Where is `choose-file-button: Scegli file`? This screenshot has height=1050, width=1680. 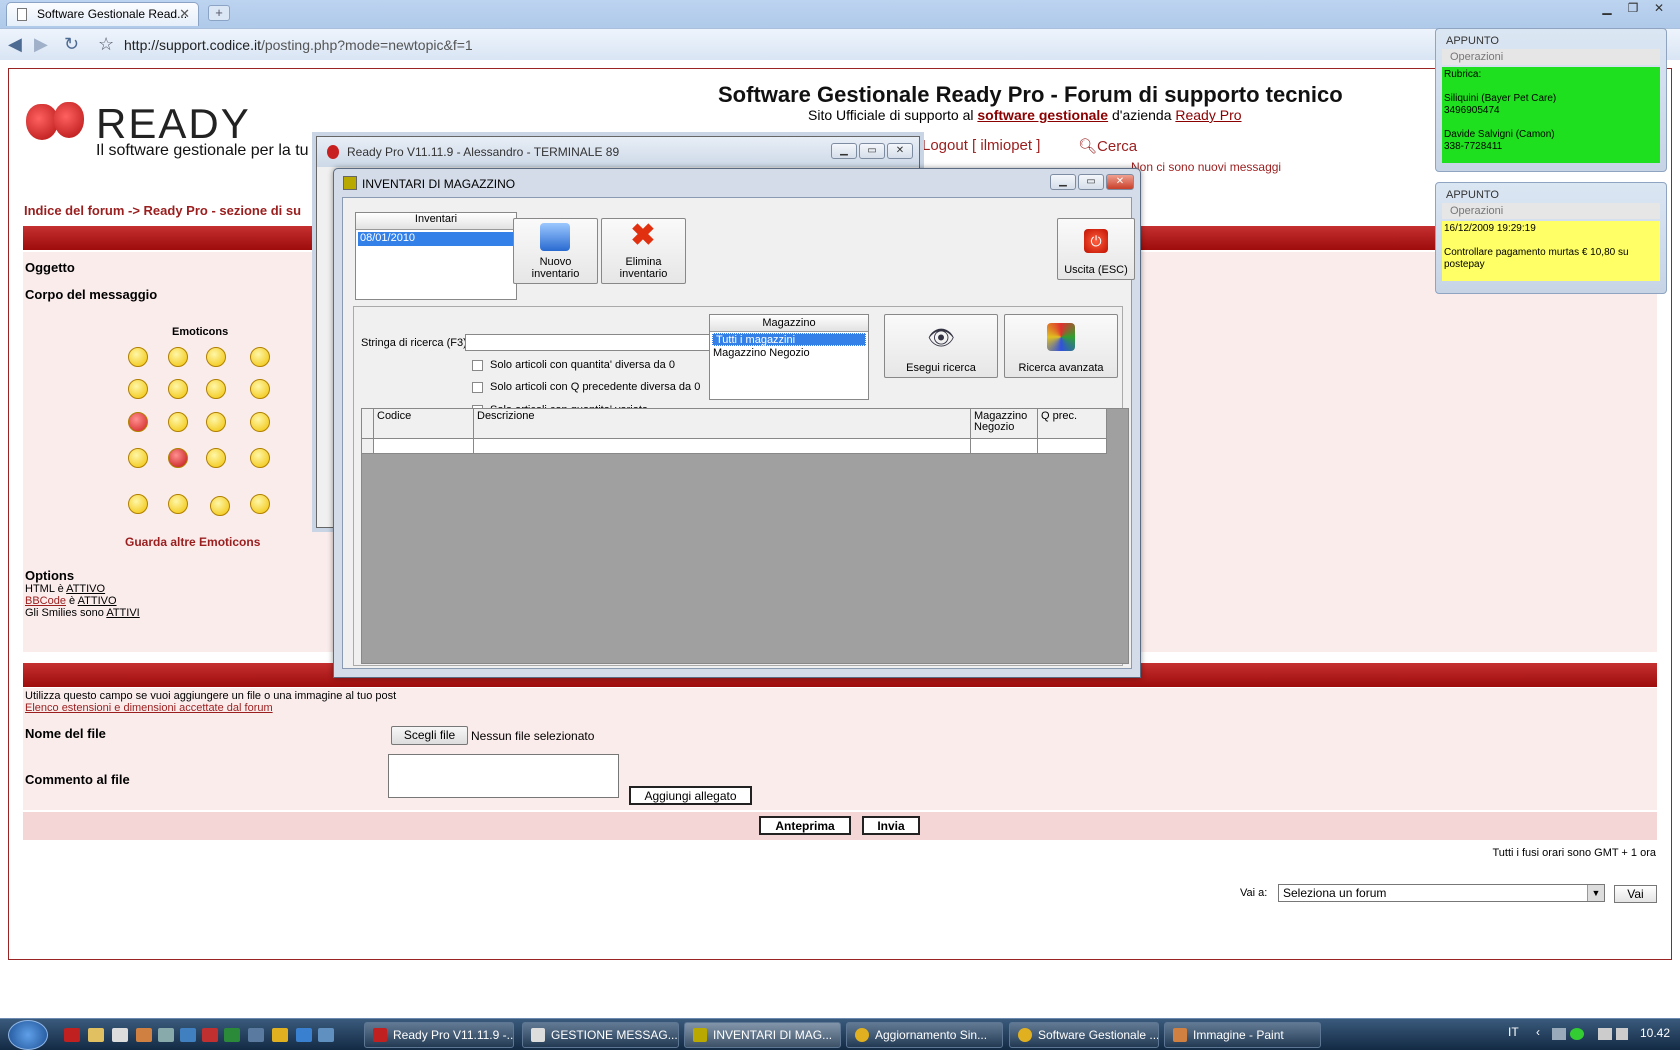
choose-file-button: Scegli file is located at coordinates (429, 735).